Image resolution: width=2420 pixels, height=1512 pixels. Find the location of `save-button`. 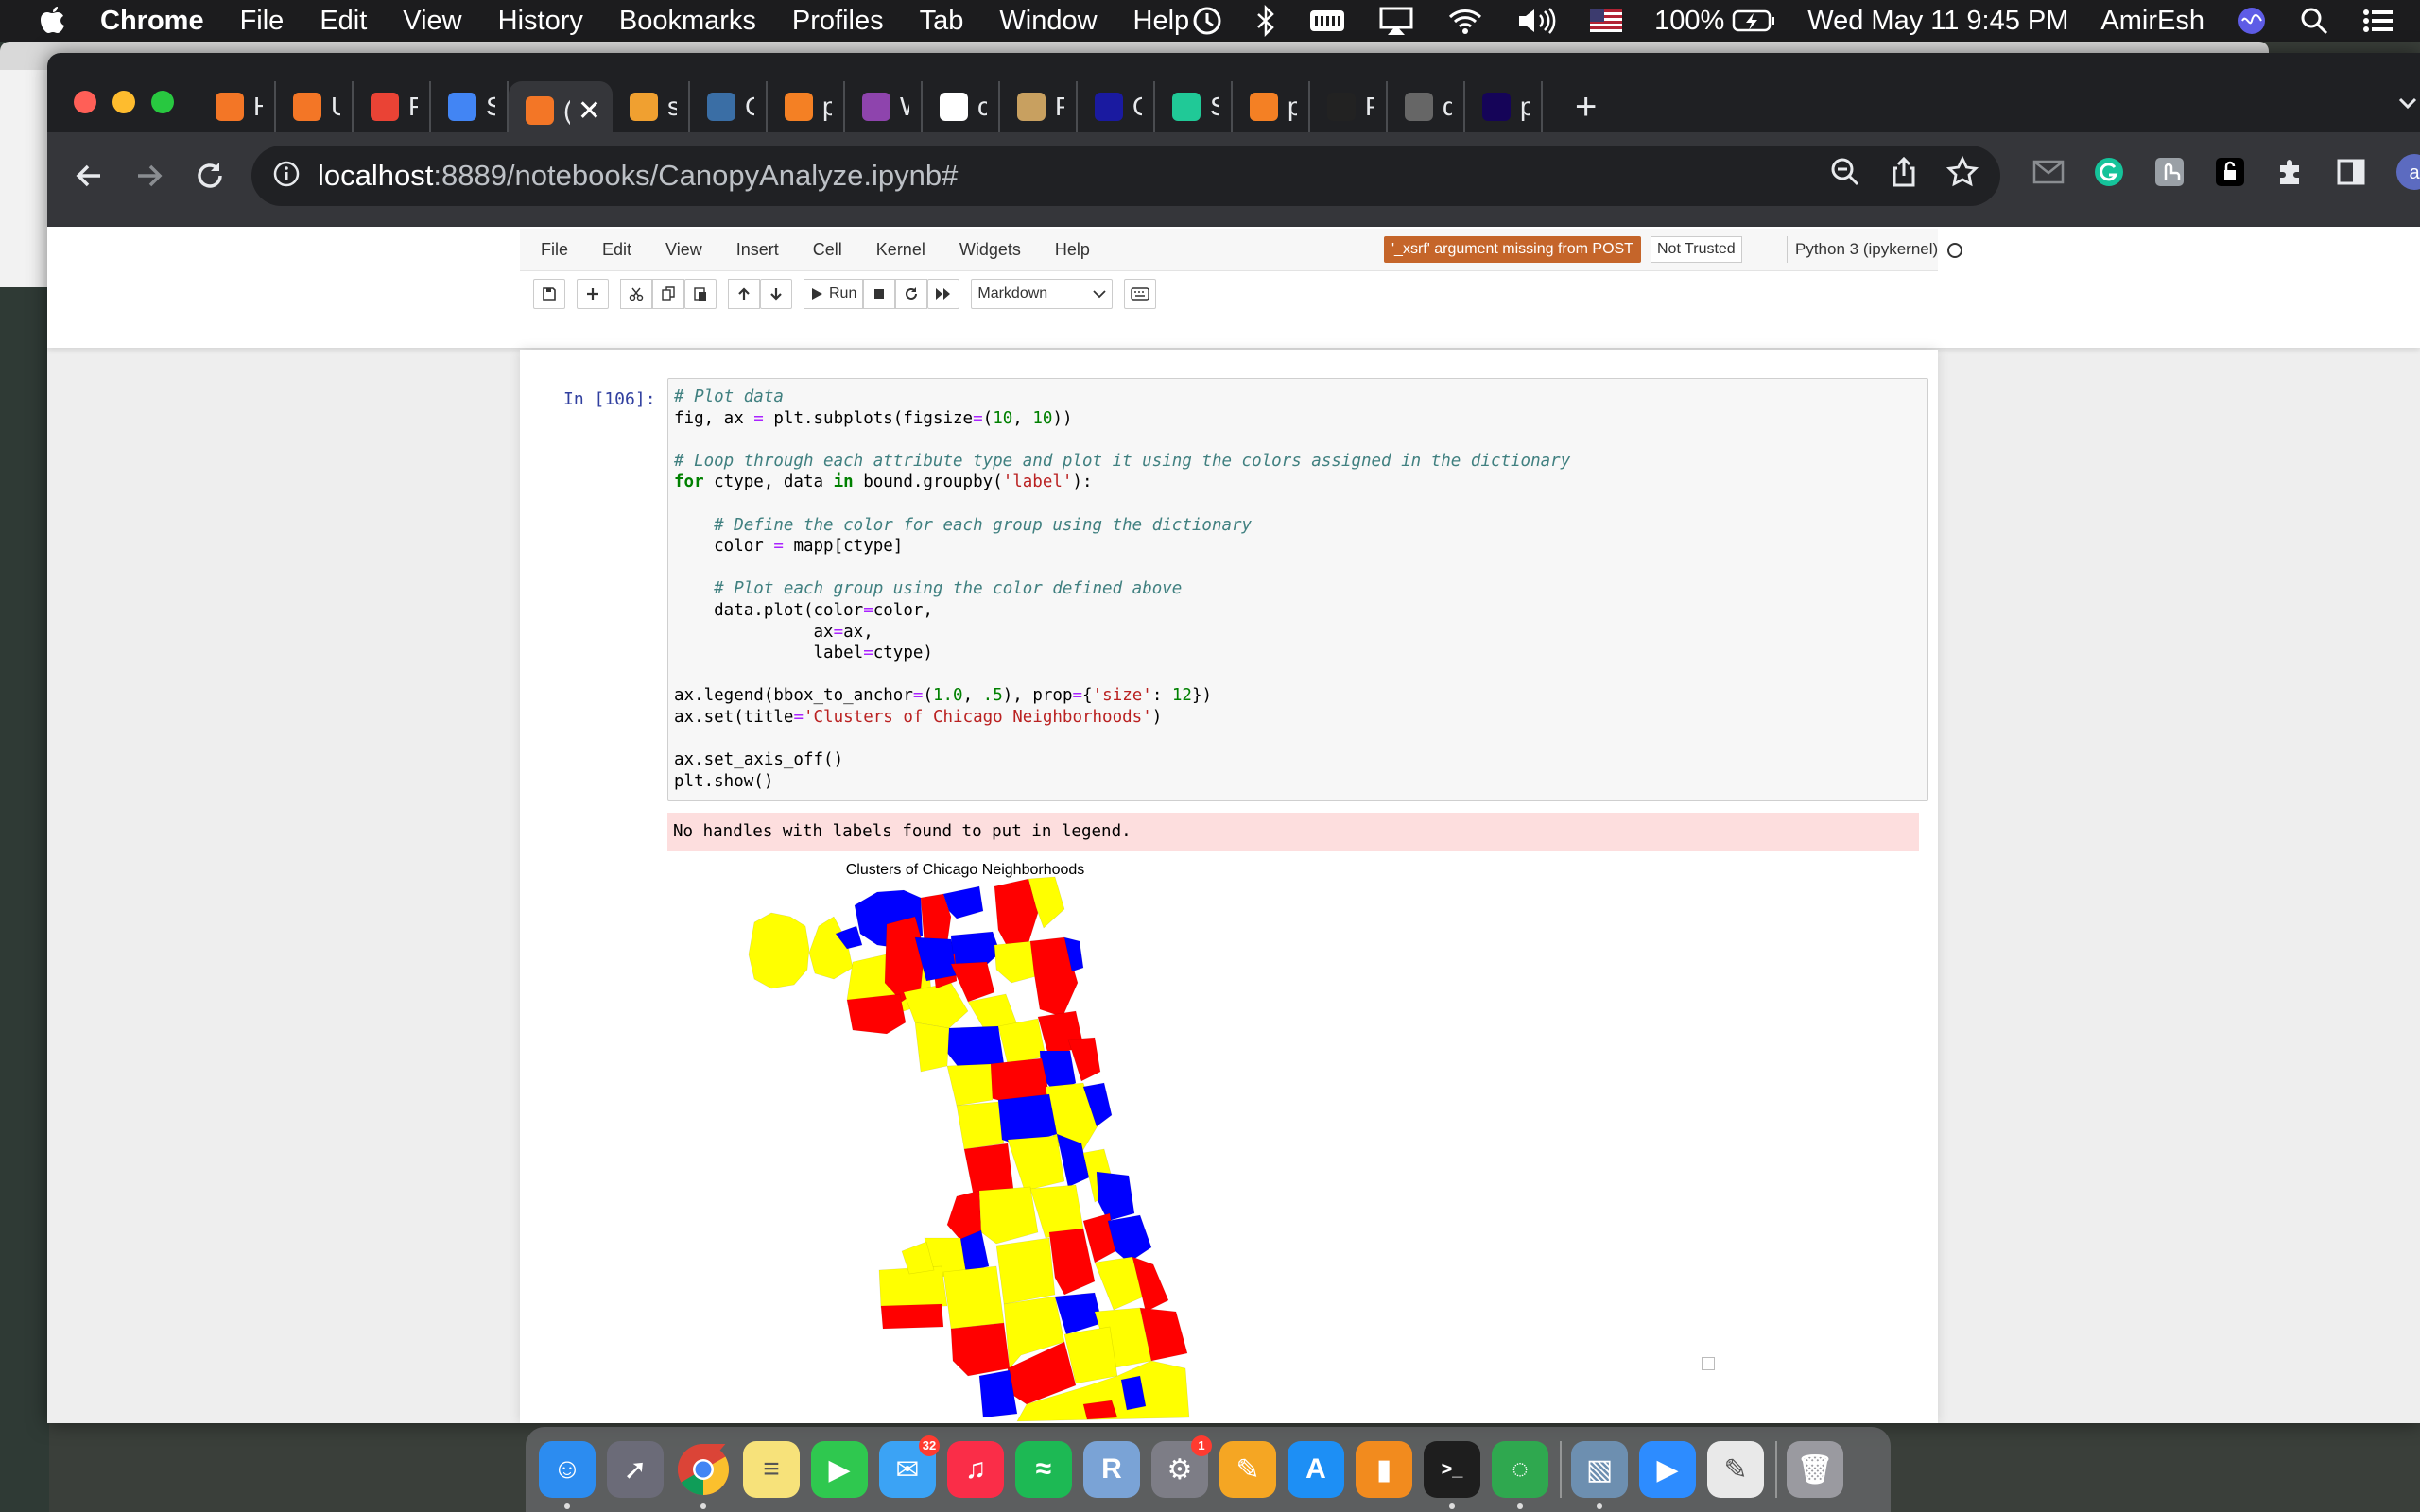

save-button is located at coordinates (549, 294).